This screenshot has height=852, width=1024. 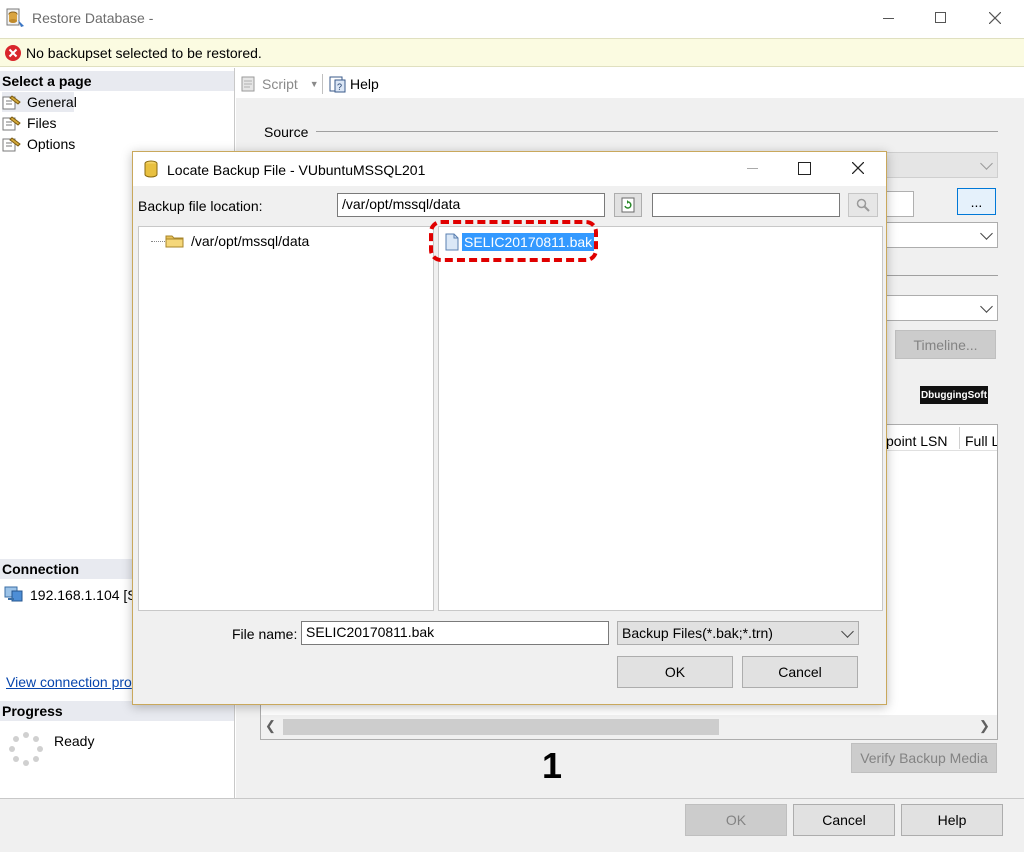 What do you see at coordinates (296, 170) in the screenshot?
I see `dialog-title: Locate Backup File - VUbuntuMSSQL201` at bounding box center [296, 170].